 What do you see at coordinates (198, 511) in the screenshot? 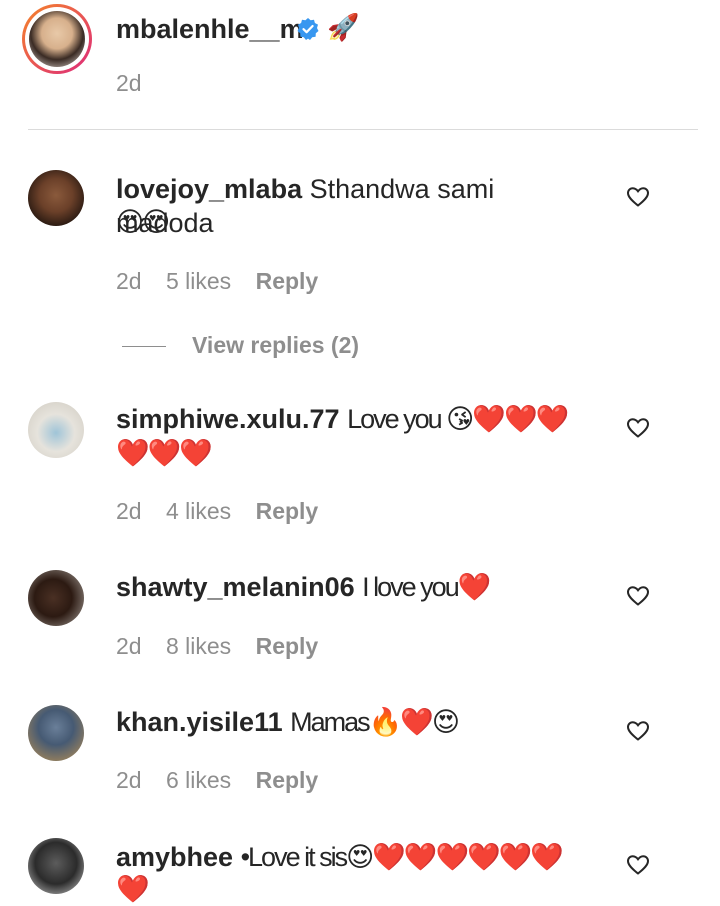
I see `comment-likes: 4 likes` at bounding box center [198, 511].